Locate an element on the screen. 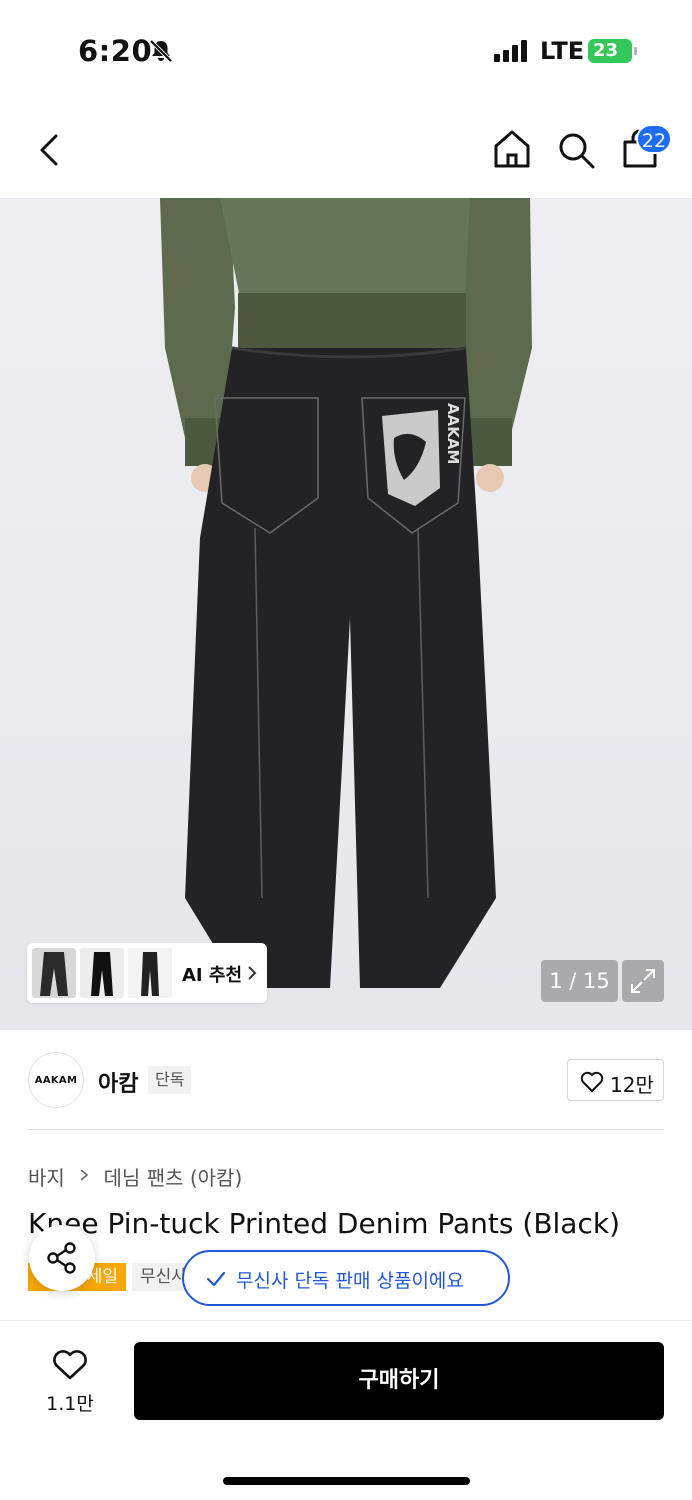  share-button is located at coordinates (62, 1258).